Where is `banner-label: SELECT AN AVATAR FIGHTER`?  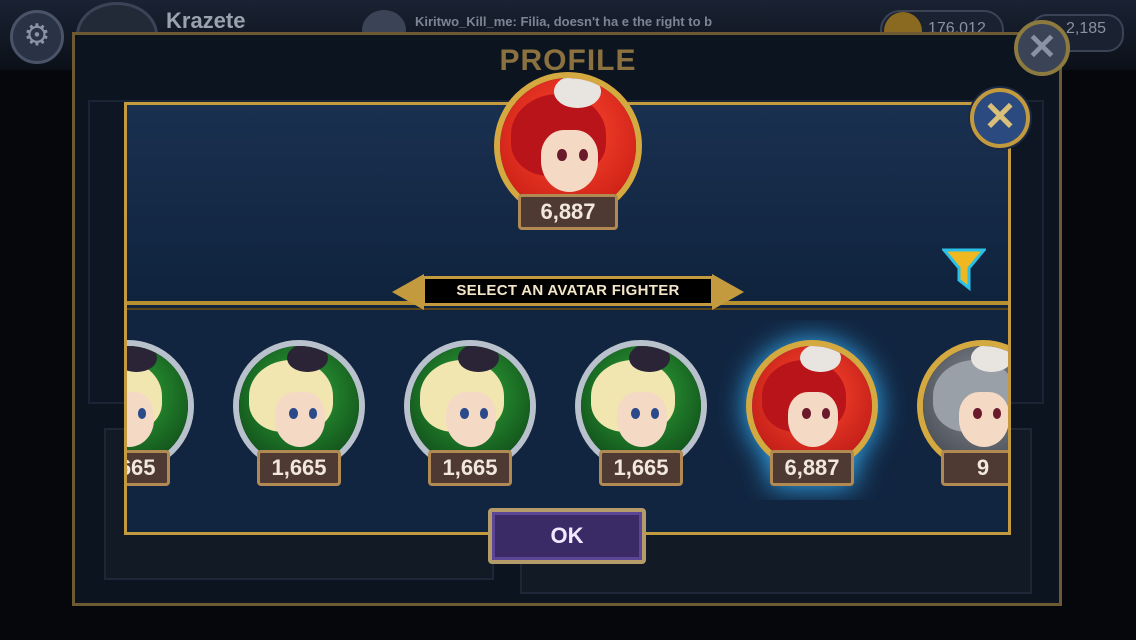
banner-label: SELECT AN AVATAR FIGHTER is located at coordinates (568, 290).